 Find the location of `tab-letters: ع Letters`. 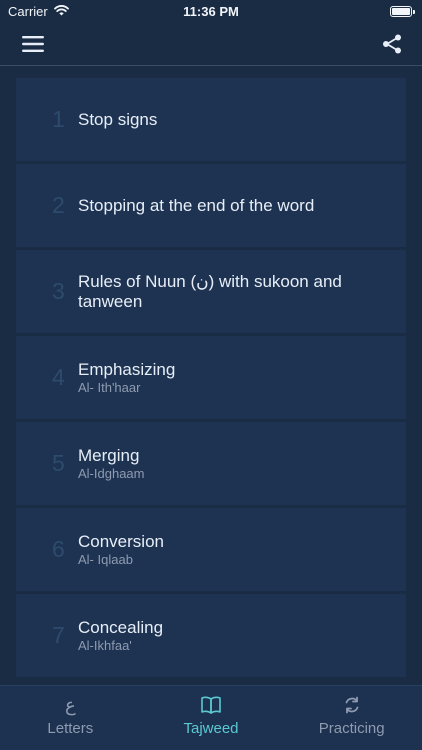

tab-letters: ع Letters is located at coordinates (70, 718).